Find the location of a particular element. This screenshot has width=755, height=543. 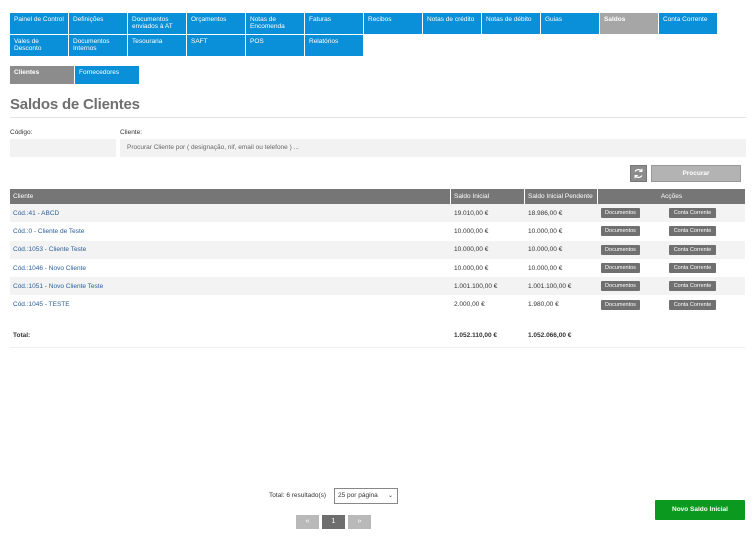

nav-item-7: Notas de crédito is located at coordinates (452, 24).